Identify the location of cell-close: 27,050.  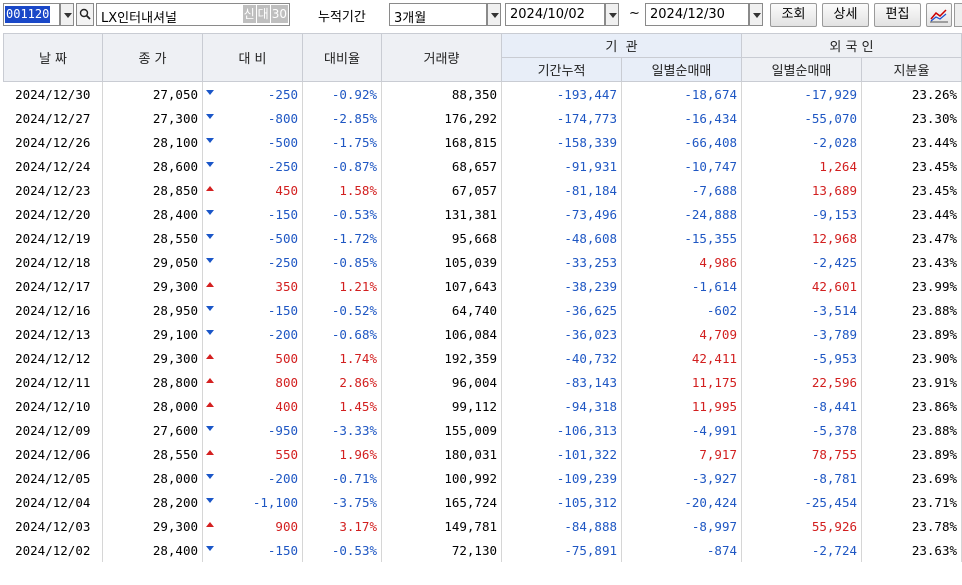
(152, 93).